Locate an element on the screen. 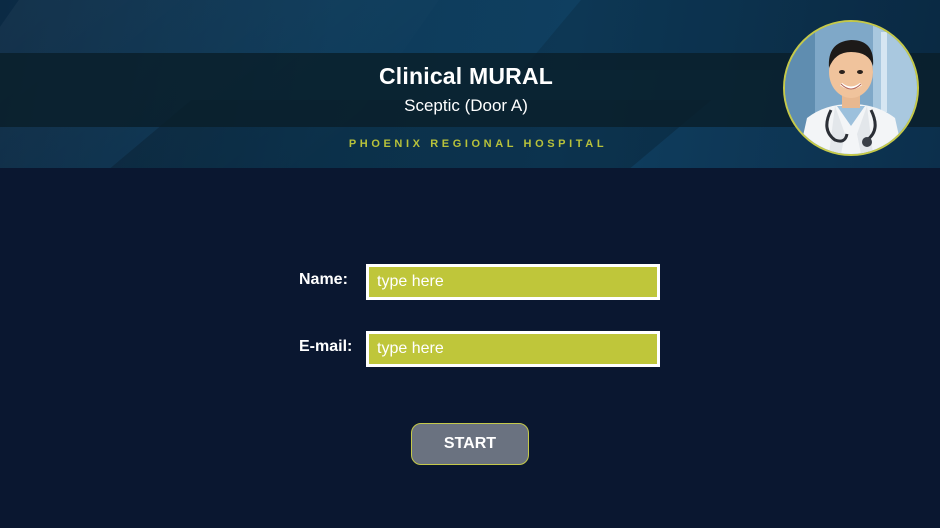  name-input is located at coordinates (513, 282).